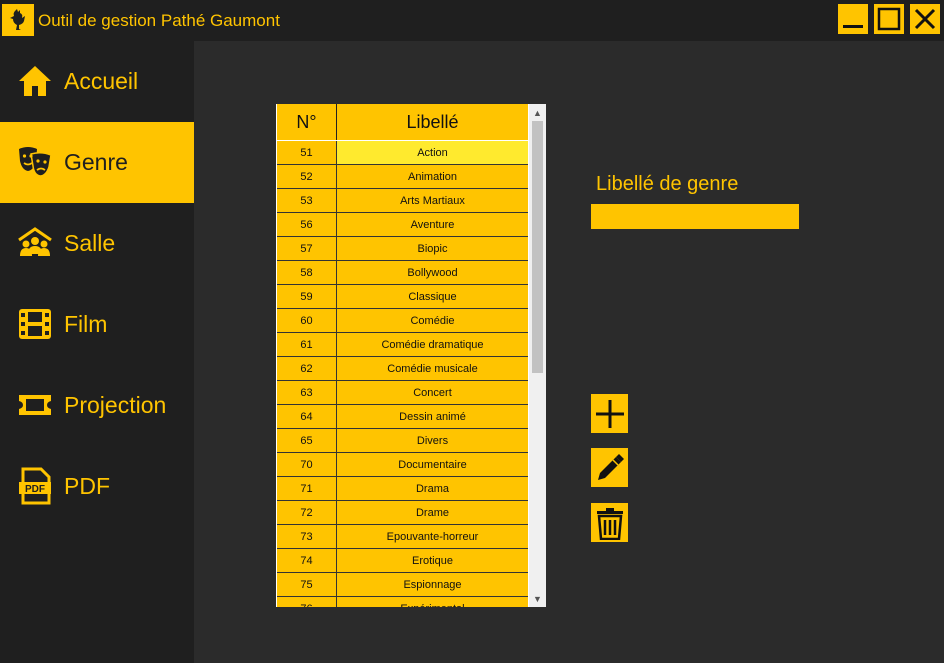  What do you see at coordinates (307, 122) in the screenshot?
I see `column-header-num: N°` at bounding box center [307, 122].